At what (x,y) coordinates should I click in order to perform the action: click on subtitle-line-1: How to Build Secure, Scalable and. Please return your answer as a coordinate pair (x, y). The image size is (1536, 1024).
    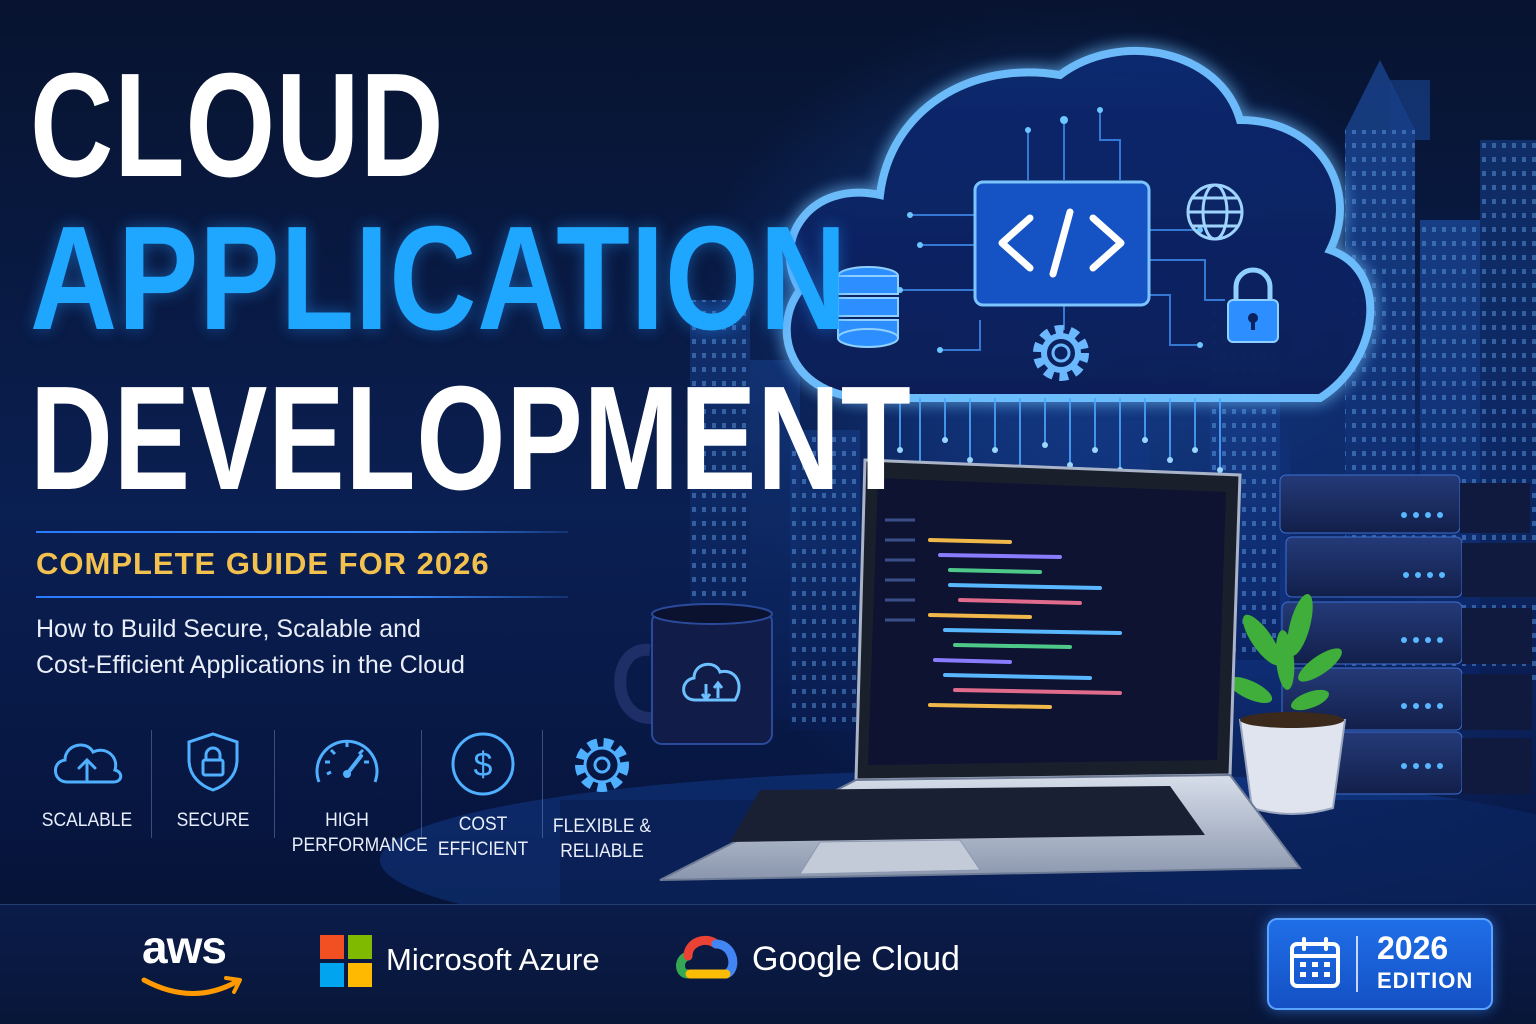
    Looking at the image, I should click on (228, 629).